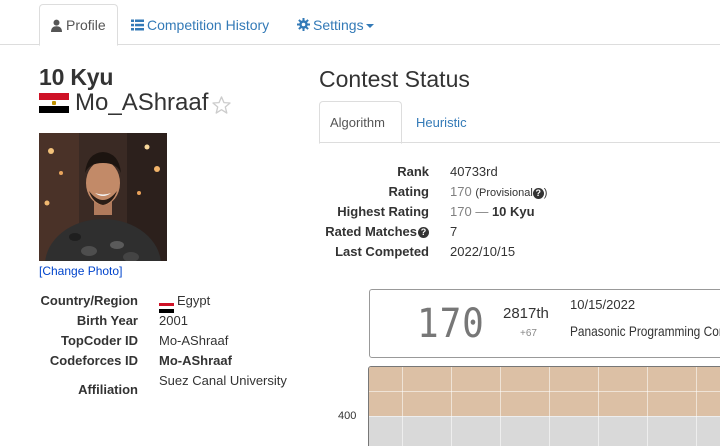 Image resolution: width=720 pixels, height=446 pixels. Describe the element at coordinates (142, 102) in the screenshot. I see `username: Mo_AShraaf` at that location.